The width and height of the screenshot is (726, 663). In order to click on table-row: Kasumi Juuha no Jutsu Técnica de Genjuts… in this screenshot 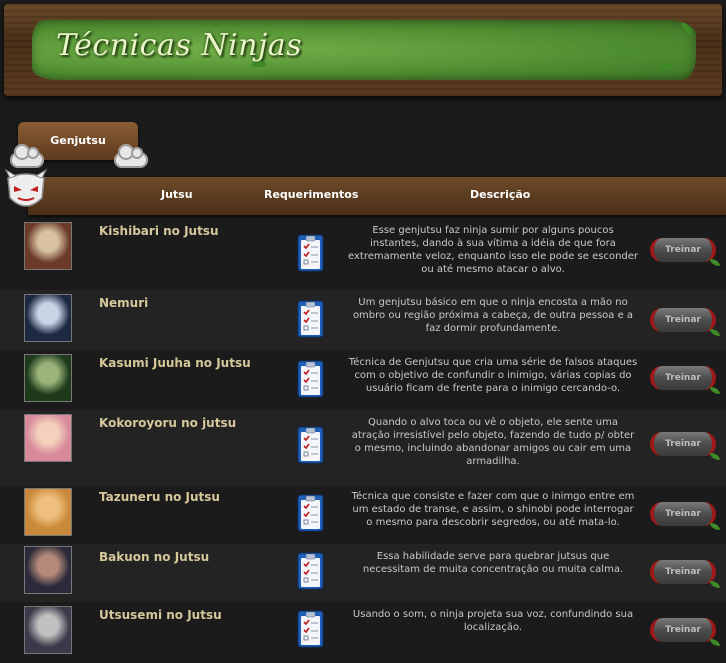, I will do `click(363, 380)`.